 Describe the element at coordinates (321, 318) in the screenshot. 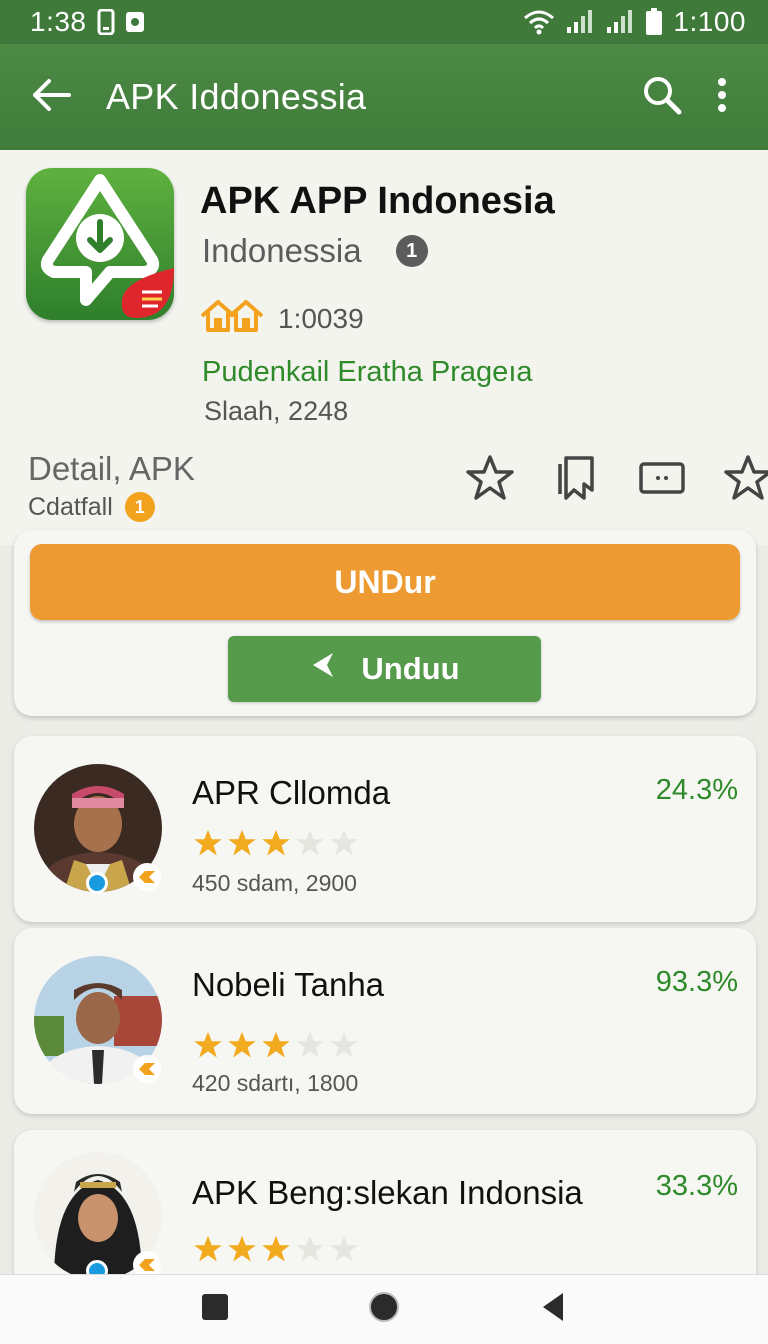

I see `rating-count: 1:0039` at that location.